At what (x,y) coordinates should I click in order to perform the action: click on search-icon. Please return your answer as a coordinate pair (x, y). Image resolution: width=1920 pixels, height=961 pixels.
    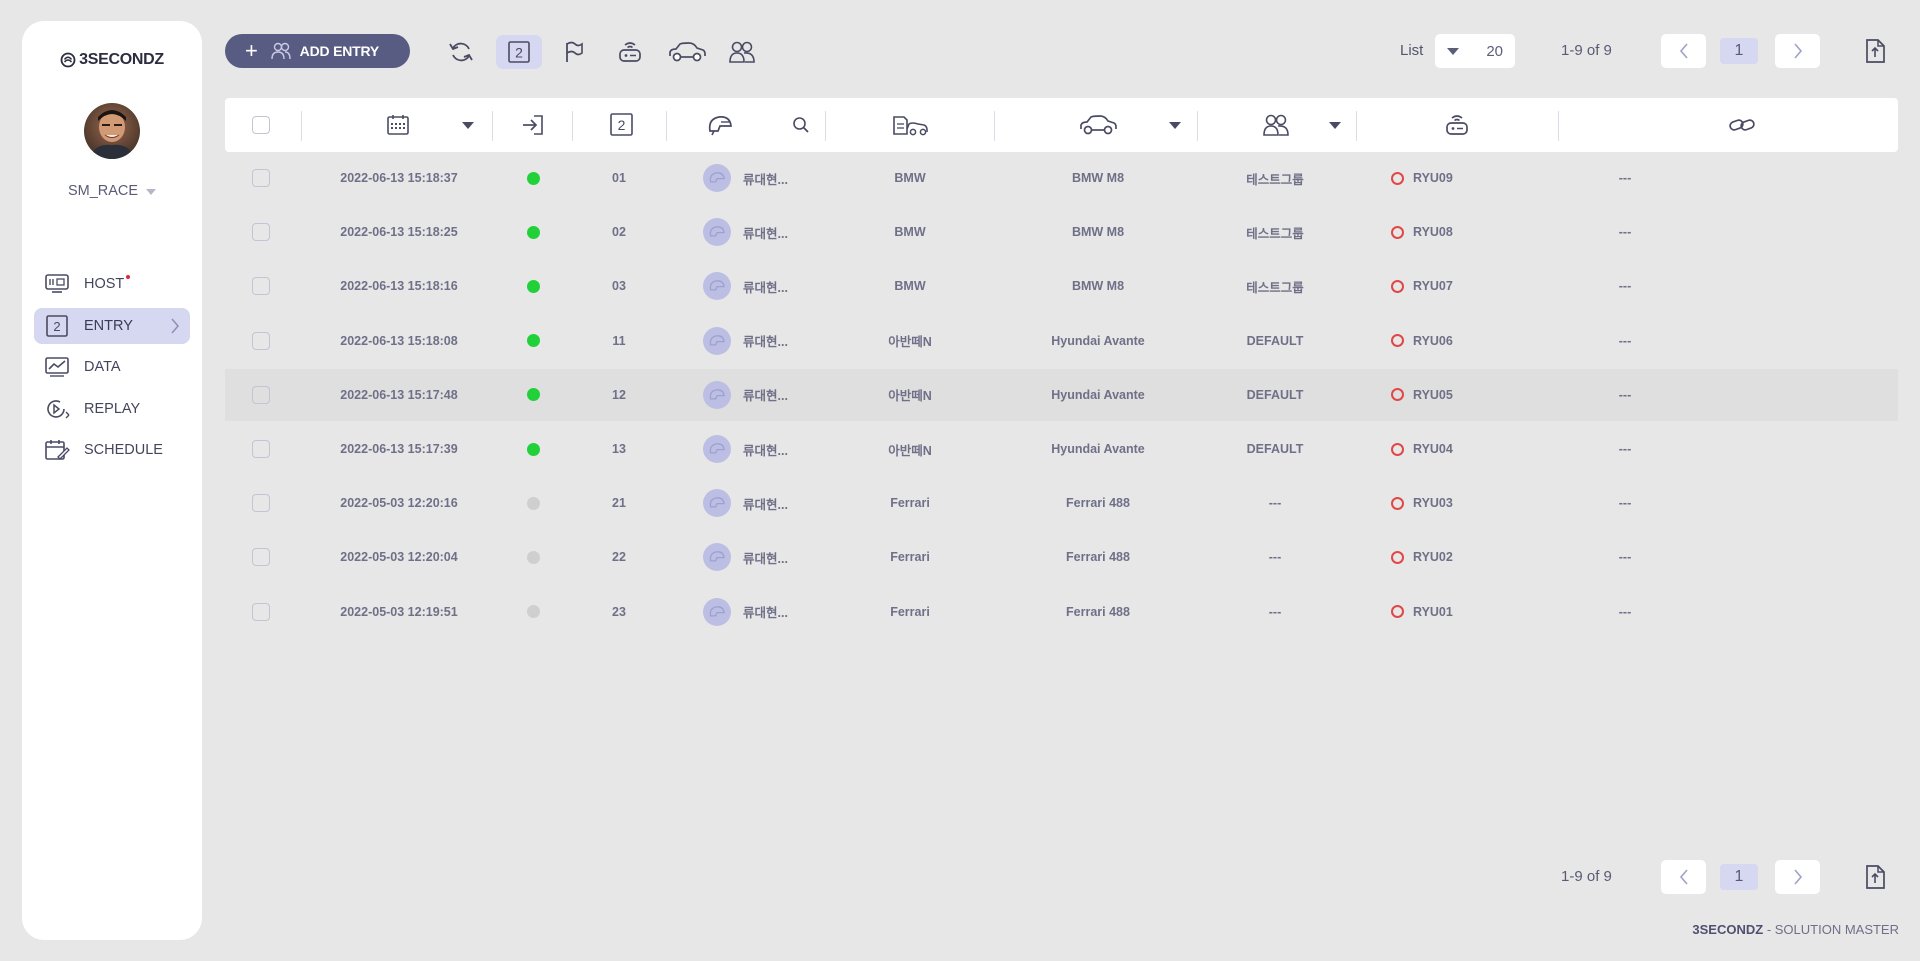
    Looking at the image, I should click on (801, 125).